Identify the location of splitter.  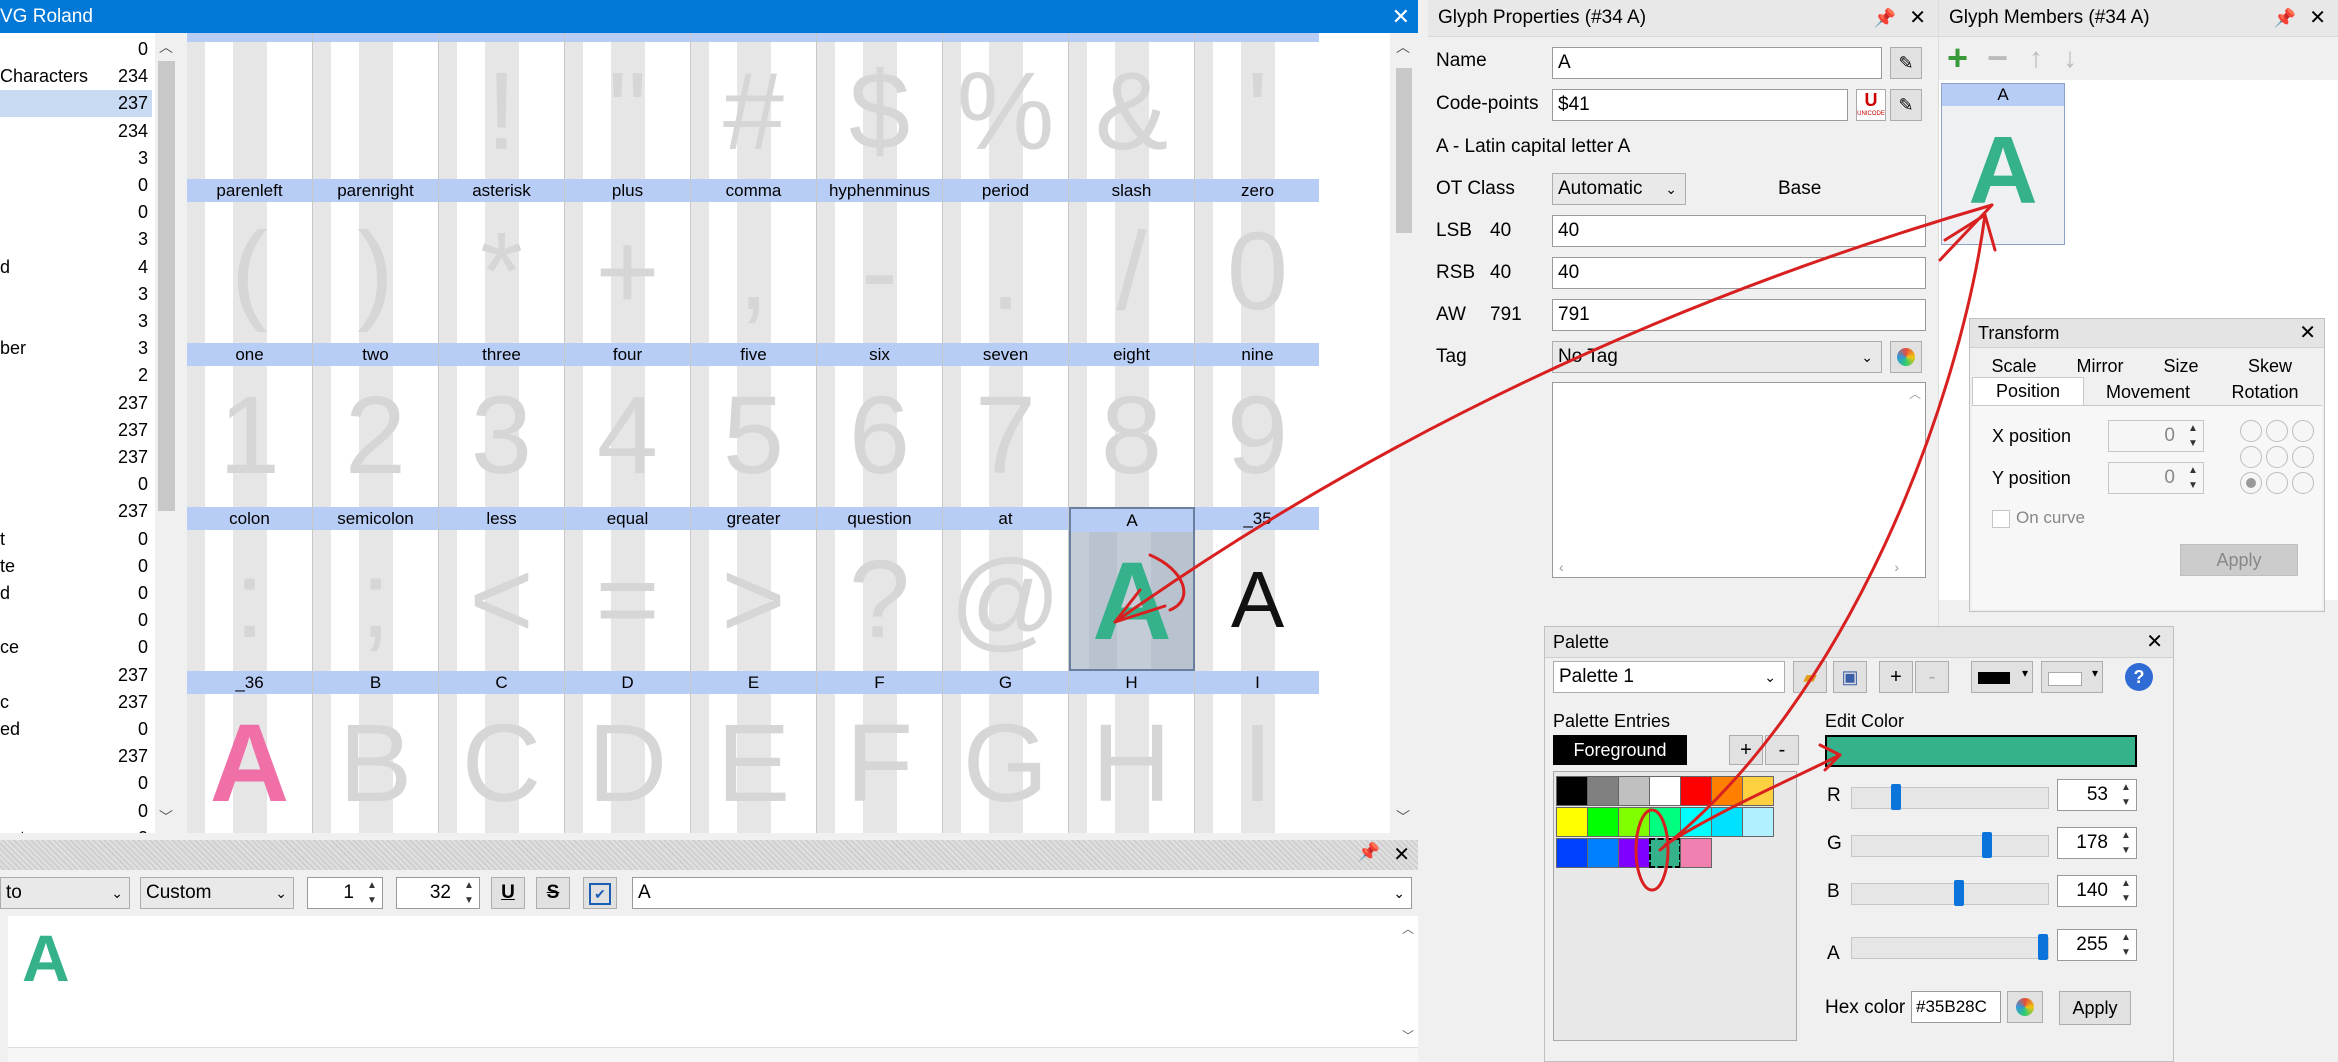
(183, 433).